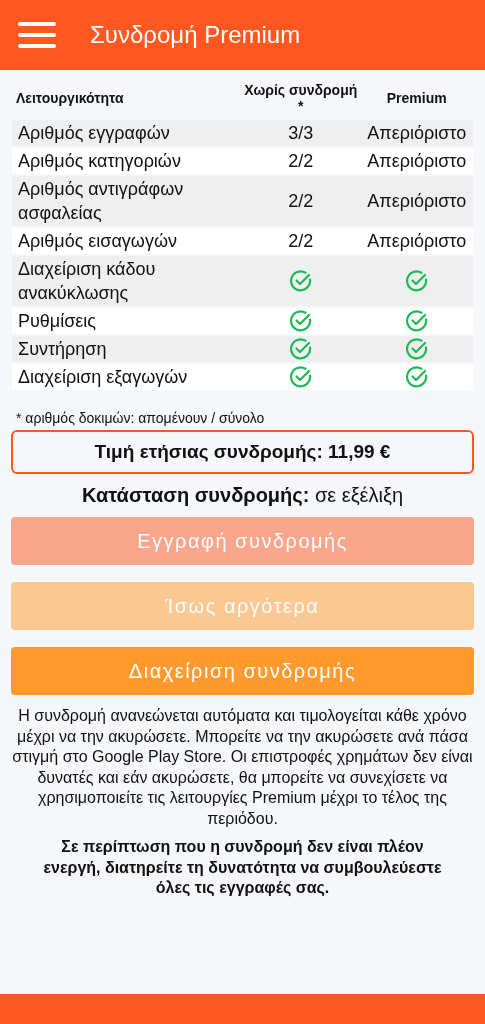  What do you see at coordinates (103, 377) in the screenshot?
I see `table-cell-text: Διαχείριση εξαγωγών` at bounding box center [103, 377].